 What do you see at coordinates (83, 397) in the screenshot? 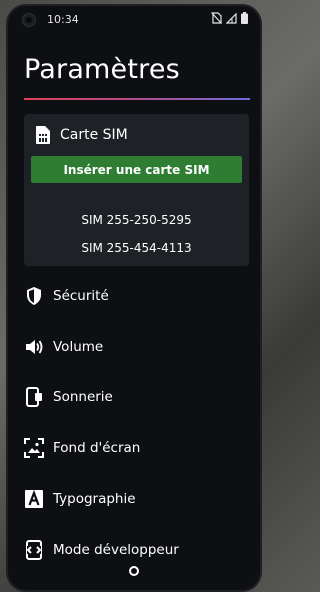
I see `menu-item-label: Sonnerie` at bounding box center [83, 397].